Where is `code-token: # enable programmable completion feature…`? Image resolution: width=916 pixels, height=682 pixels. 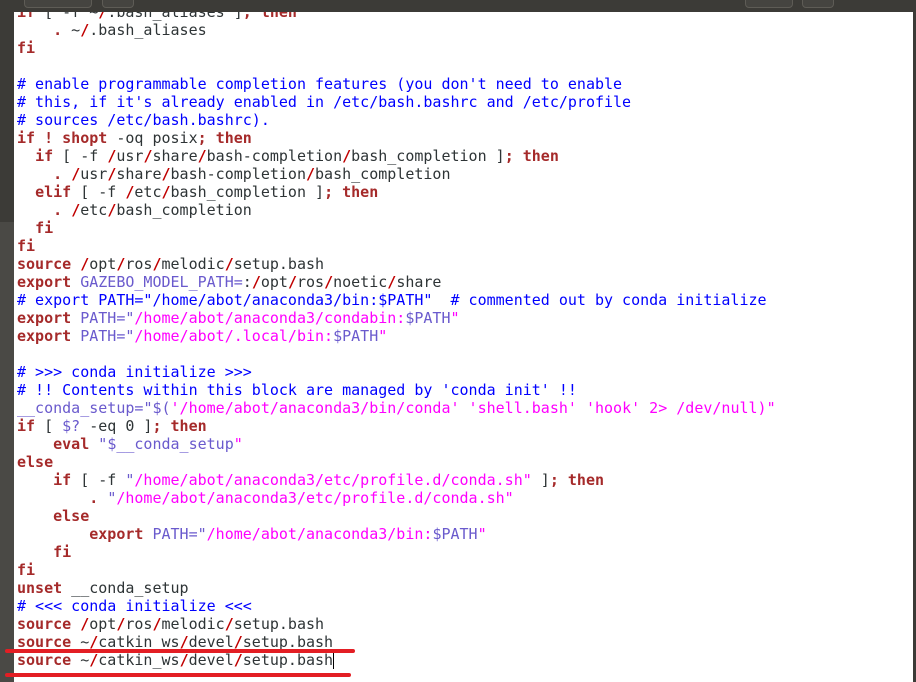 code-token: # enable programmable completion feature… is located at coordinates (320, 84).